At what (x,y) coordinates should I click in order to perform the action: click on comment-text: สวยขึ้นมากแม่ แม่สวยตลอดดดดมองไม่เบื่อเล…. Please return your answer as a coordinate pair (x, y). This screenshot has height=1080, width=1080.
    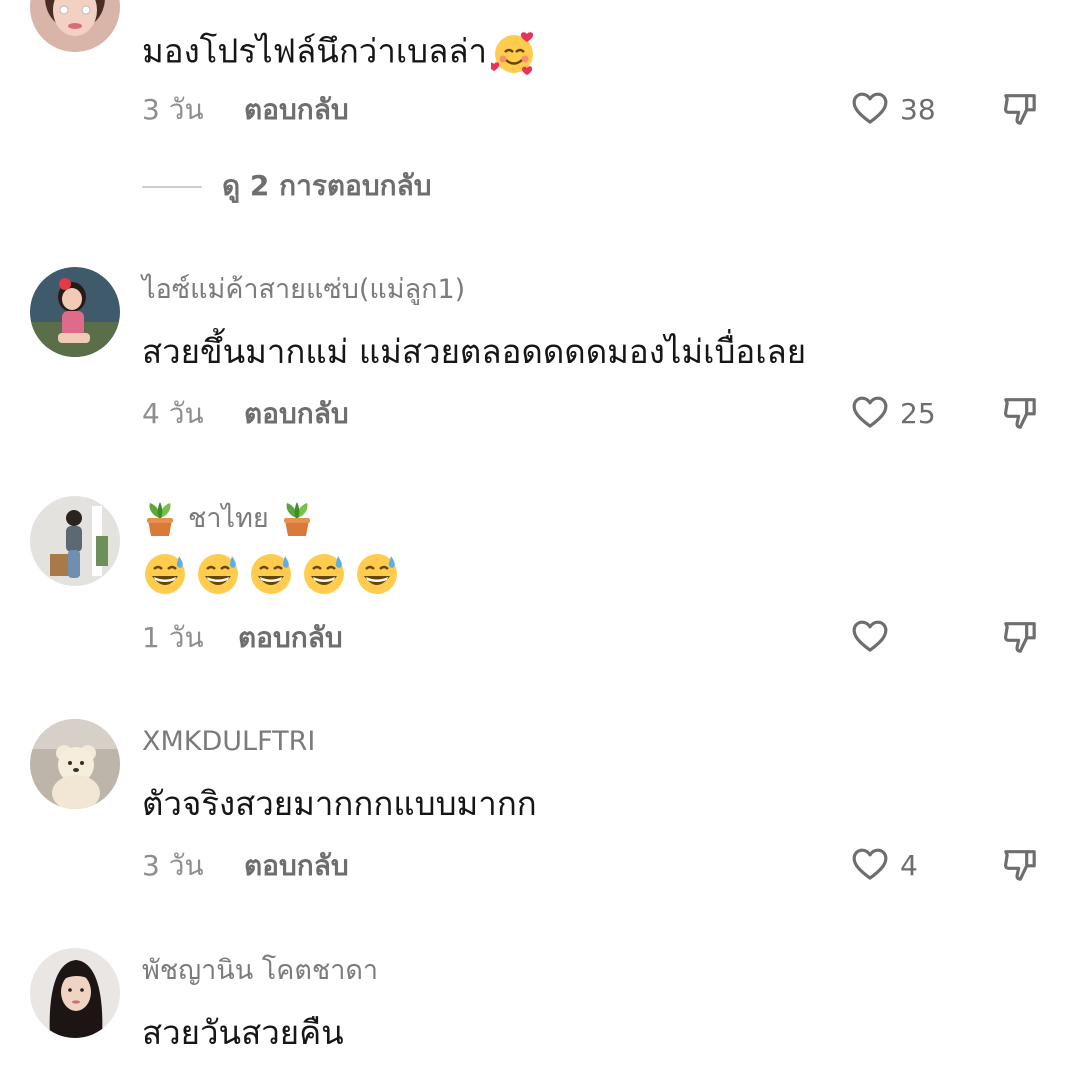
    Looking at the image, I should click on (474, 351).